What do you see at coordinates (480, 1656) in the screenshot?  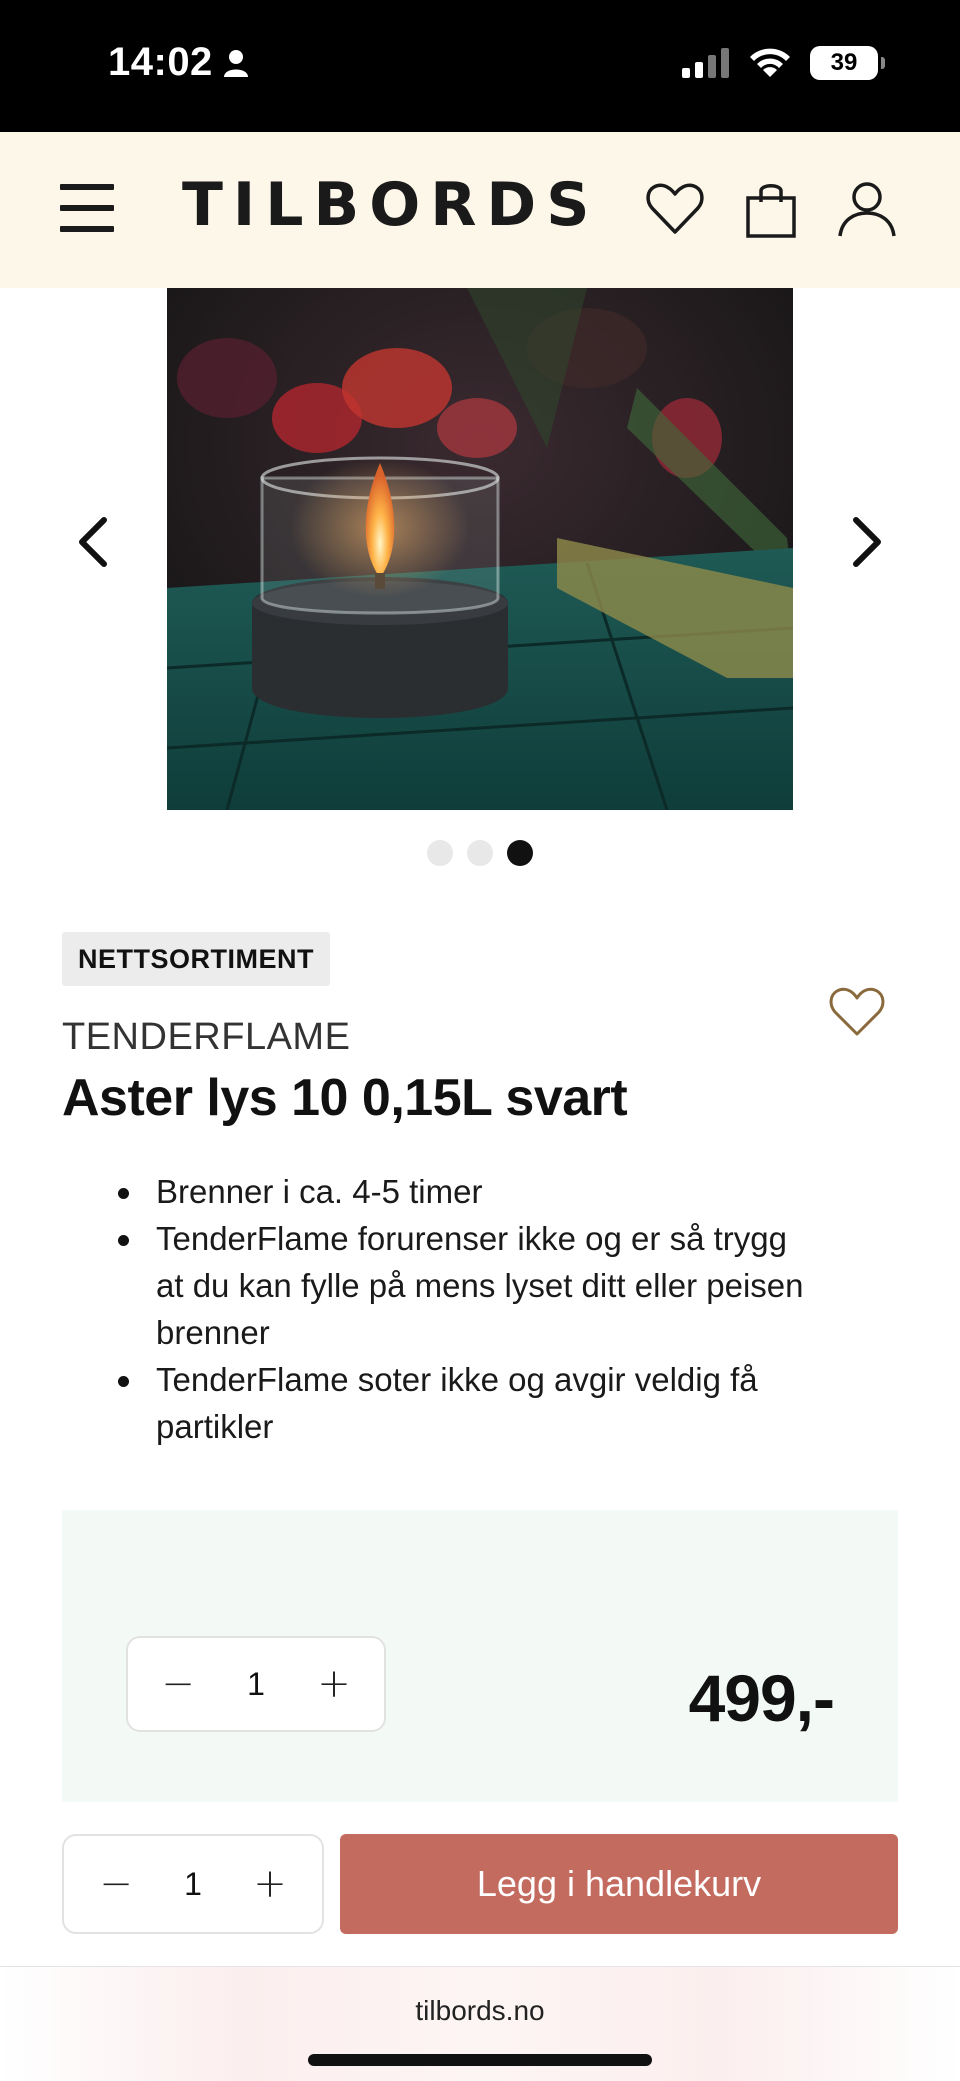 I see `price-panel: − 1 + 499,-` at bounding box center [480, 1656].